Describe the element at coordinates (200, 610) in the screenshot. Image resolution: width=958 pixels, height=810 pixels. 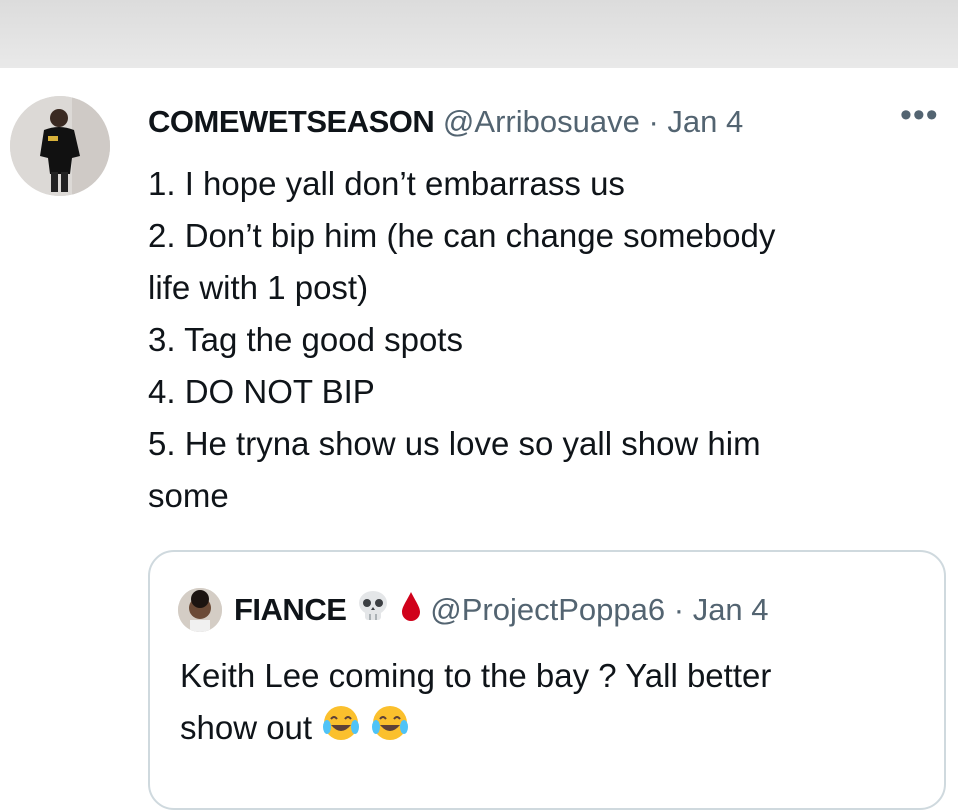
I see `quoted-avatar` at that location.